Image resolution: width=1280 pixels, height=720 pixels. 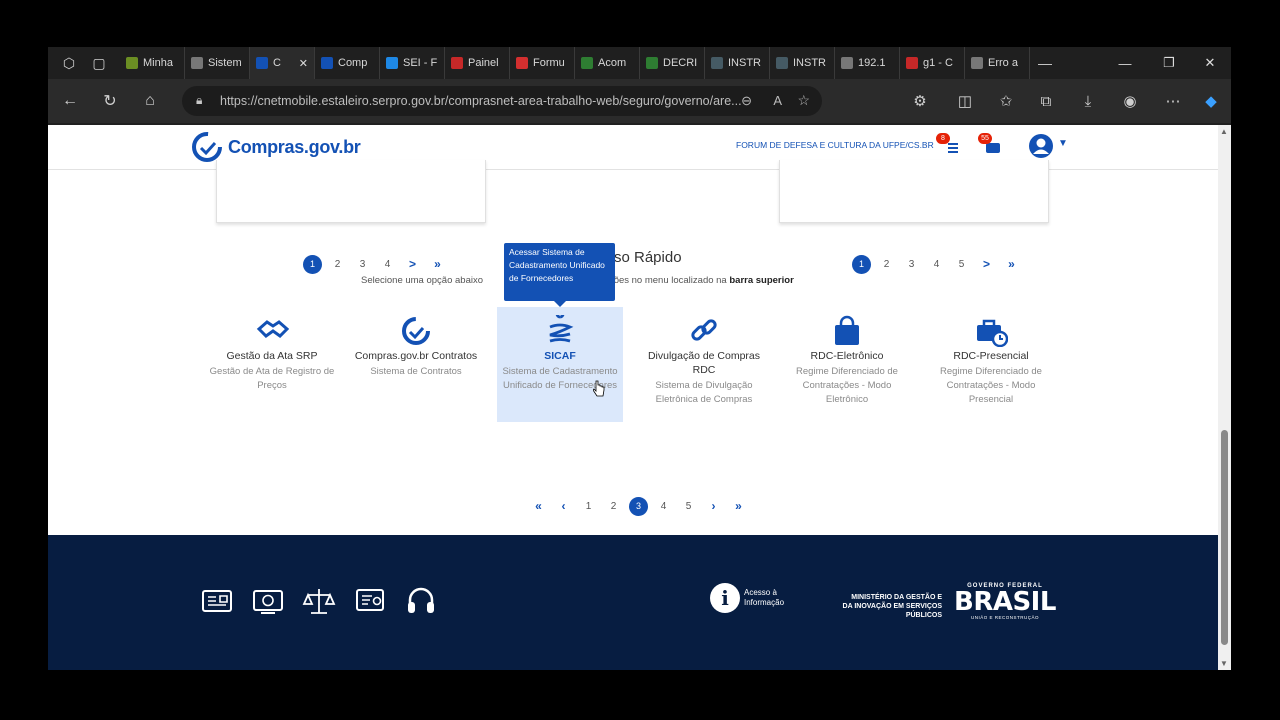 What do you see at coordinates (275, 147) in the screenshot?
I see `site-logo: Compras.gov.br` at bounding box center [275, 147].